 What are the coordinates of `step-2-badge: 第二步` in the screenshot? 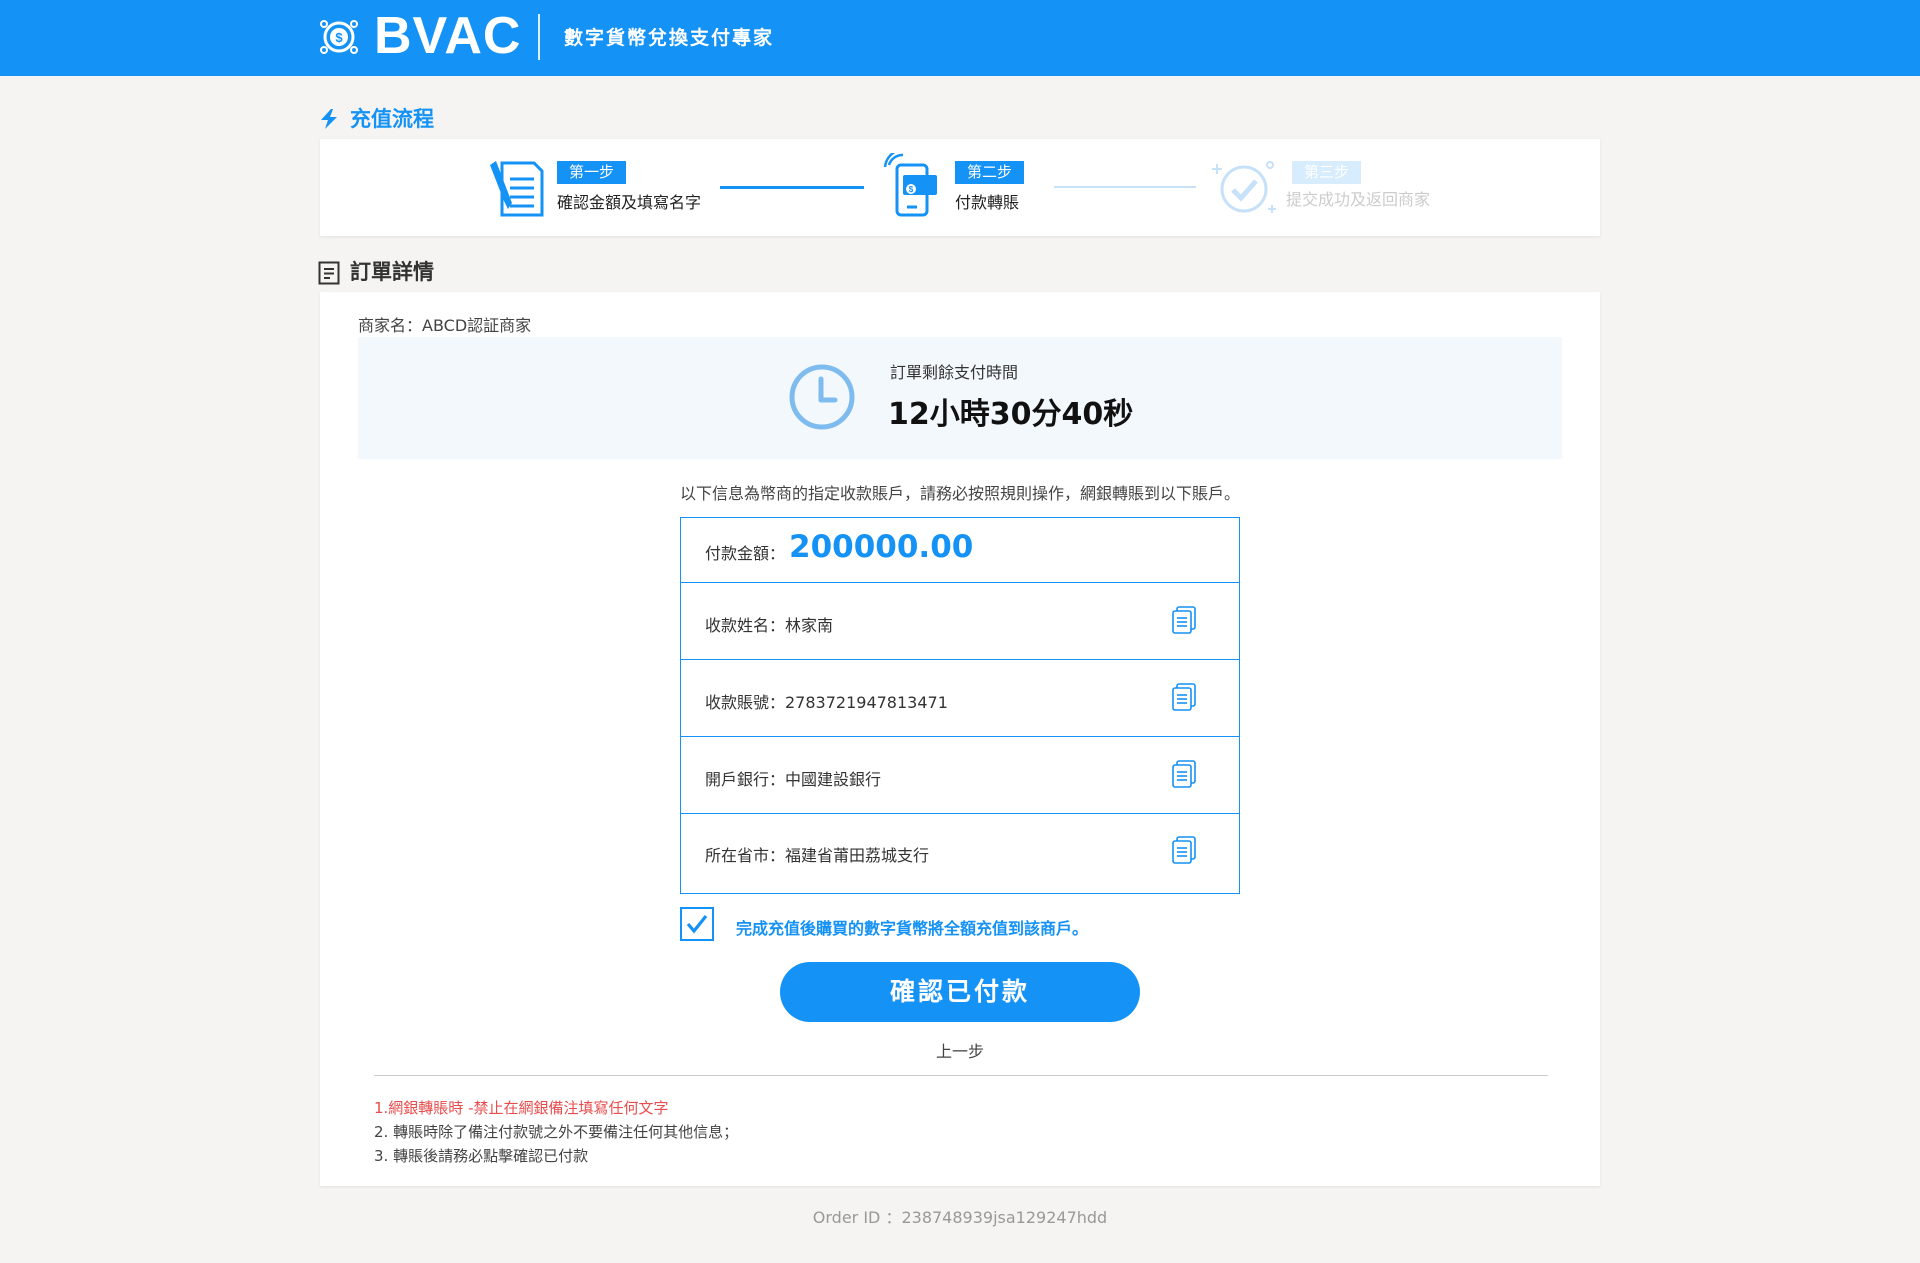 It's located at (990, 172).